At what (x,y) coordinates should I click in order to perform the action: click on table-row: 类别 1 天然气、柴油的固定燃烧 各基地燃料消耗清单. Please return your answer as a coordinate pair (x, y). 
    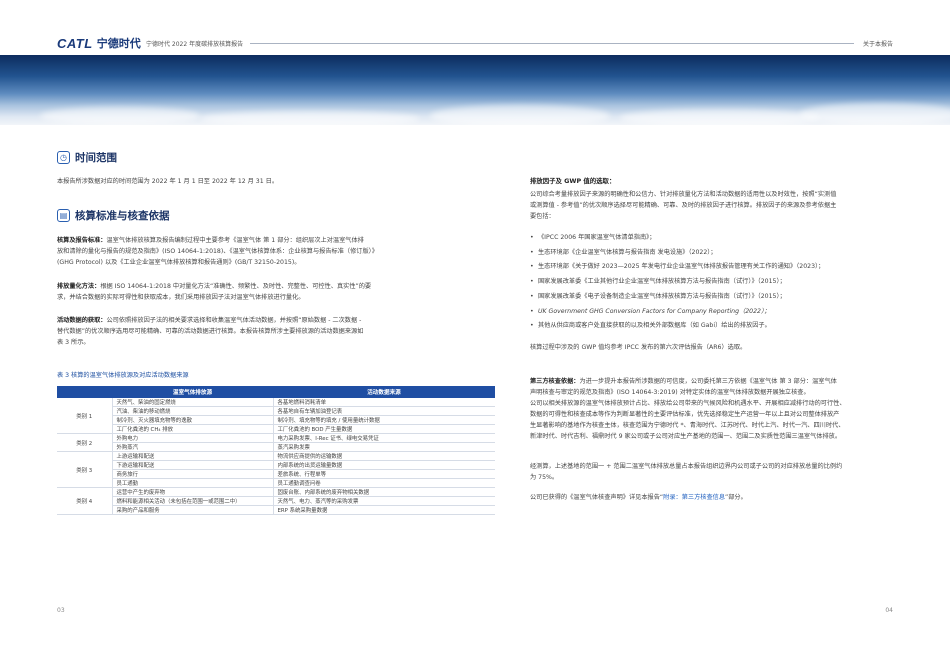
    Looking at the image, I should click on (276, 416).